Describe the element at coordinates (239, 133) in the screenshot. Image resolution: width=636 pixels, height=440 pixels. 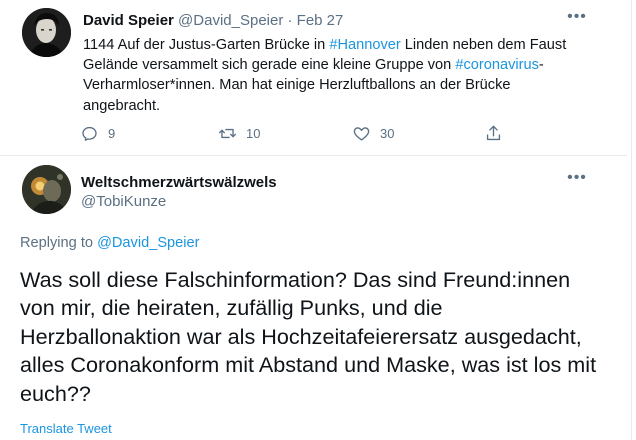
I see `retweet-button: 10` at that location.